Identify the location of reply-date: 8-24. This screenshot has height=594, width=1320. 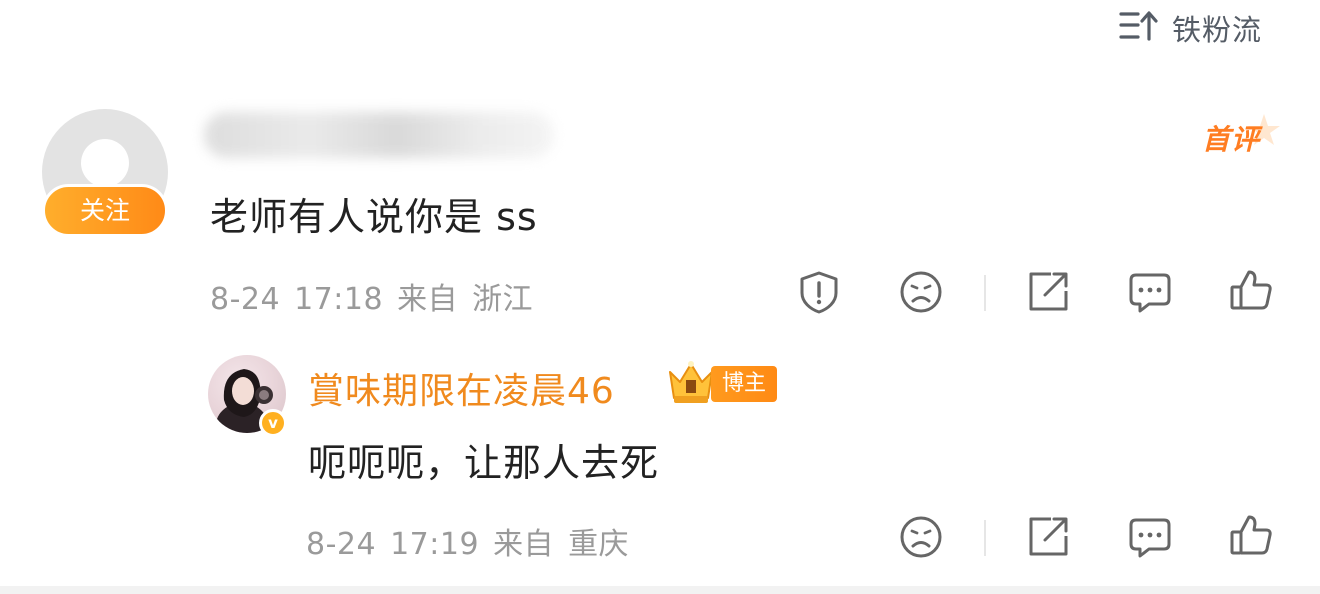
(341, 544).